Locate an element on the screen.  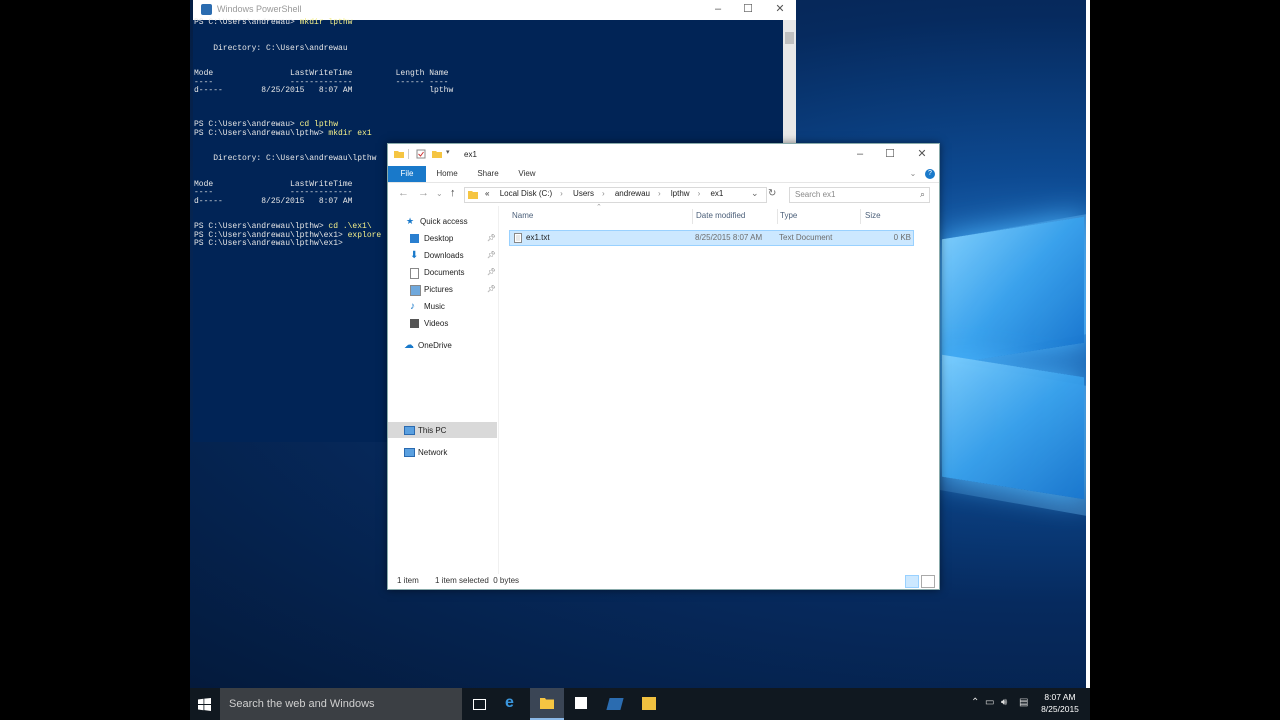
back-arrow-icon: ← is located at coordinates (403, 193).